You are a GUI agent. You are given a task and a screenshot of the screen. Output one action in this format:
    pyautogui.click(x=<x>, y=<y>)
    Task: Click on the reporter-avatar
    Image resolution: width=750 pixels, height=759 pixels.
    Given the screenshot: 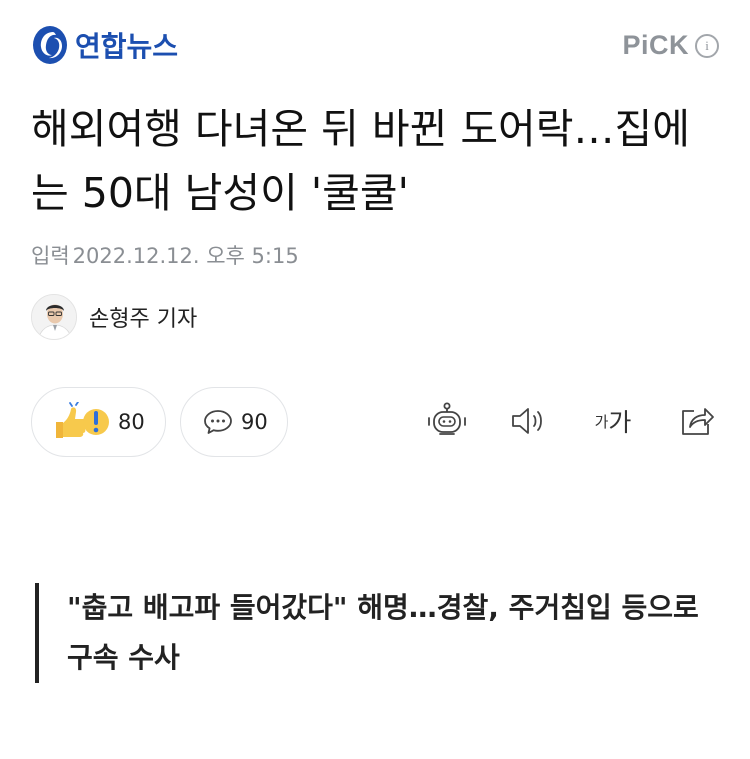 What is the action you would take?
    pyautogui.click(x=54, y=317)
    